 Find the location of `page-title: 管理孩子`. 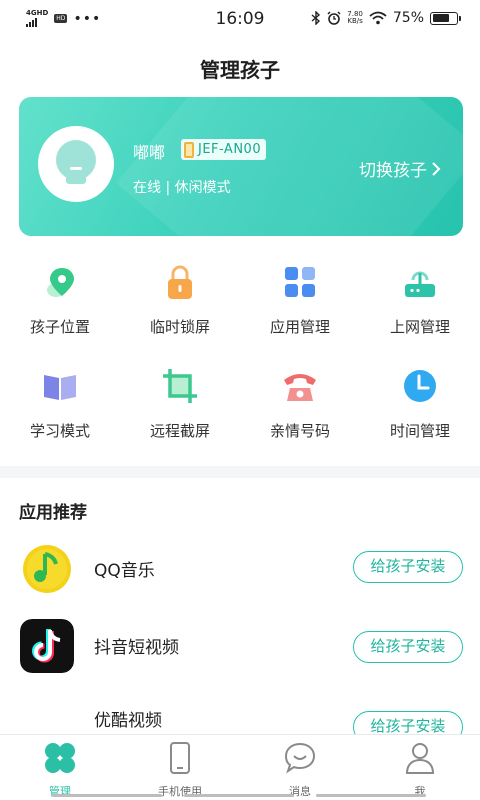

page-title: 管理孩子 is located at coordinates (240, 70).